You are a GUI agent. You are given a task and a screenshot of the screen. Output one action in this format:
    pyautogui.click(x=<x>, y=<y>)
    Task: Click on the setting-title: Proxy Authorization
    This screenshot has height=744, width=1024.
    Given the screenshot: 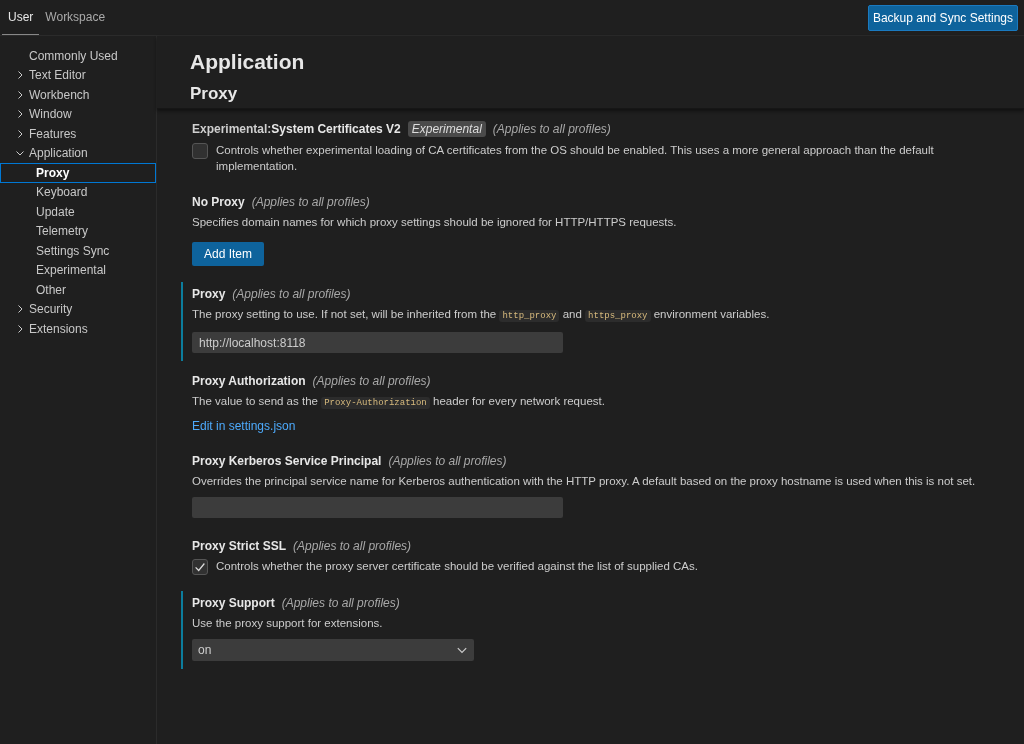 What is the action you would take?
    pyautogui.click(x=249, y=381)
    